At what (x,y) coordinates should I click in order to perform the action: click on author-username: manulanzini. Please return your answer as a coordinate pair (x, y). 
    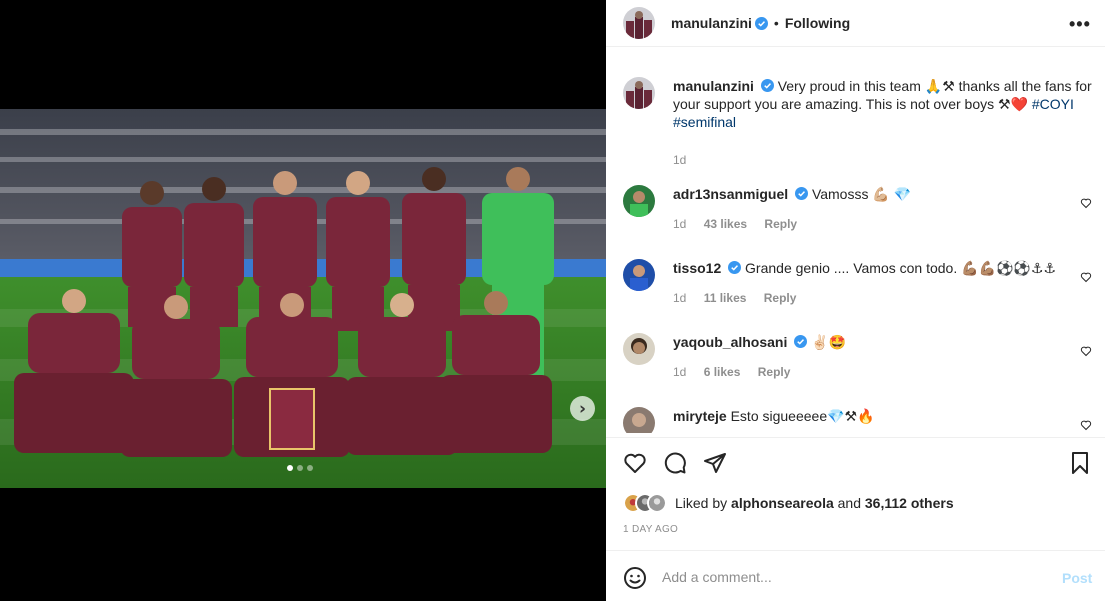
    Looking at the image, I should click on (711, 23).